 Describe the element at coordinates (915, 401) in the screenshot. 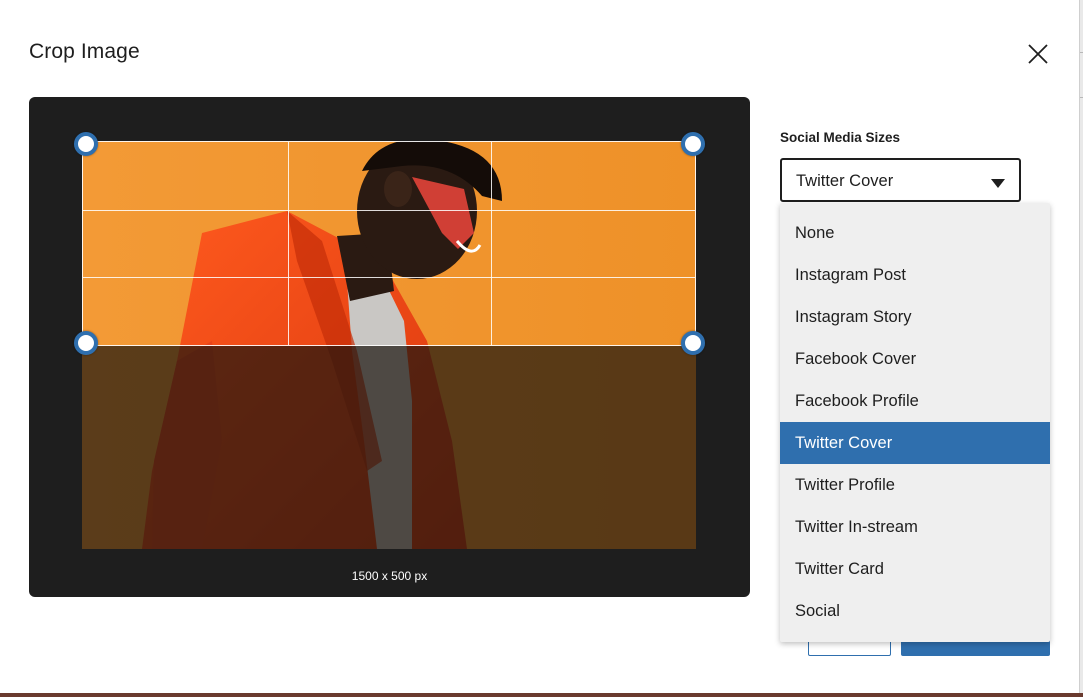

I see `option-facebook-profile: Facebook Profile` at that location.